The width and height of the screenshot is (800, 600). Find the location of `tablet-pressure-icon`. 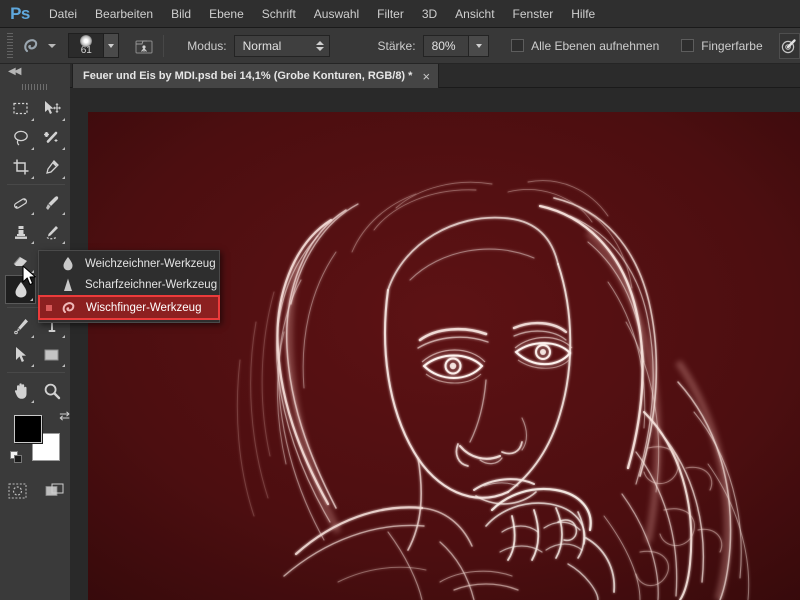

tablet-pressure-icon is located at coordinates (789, 45).